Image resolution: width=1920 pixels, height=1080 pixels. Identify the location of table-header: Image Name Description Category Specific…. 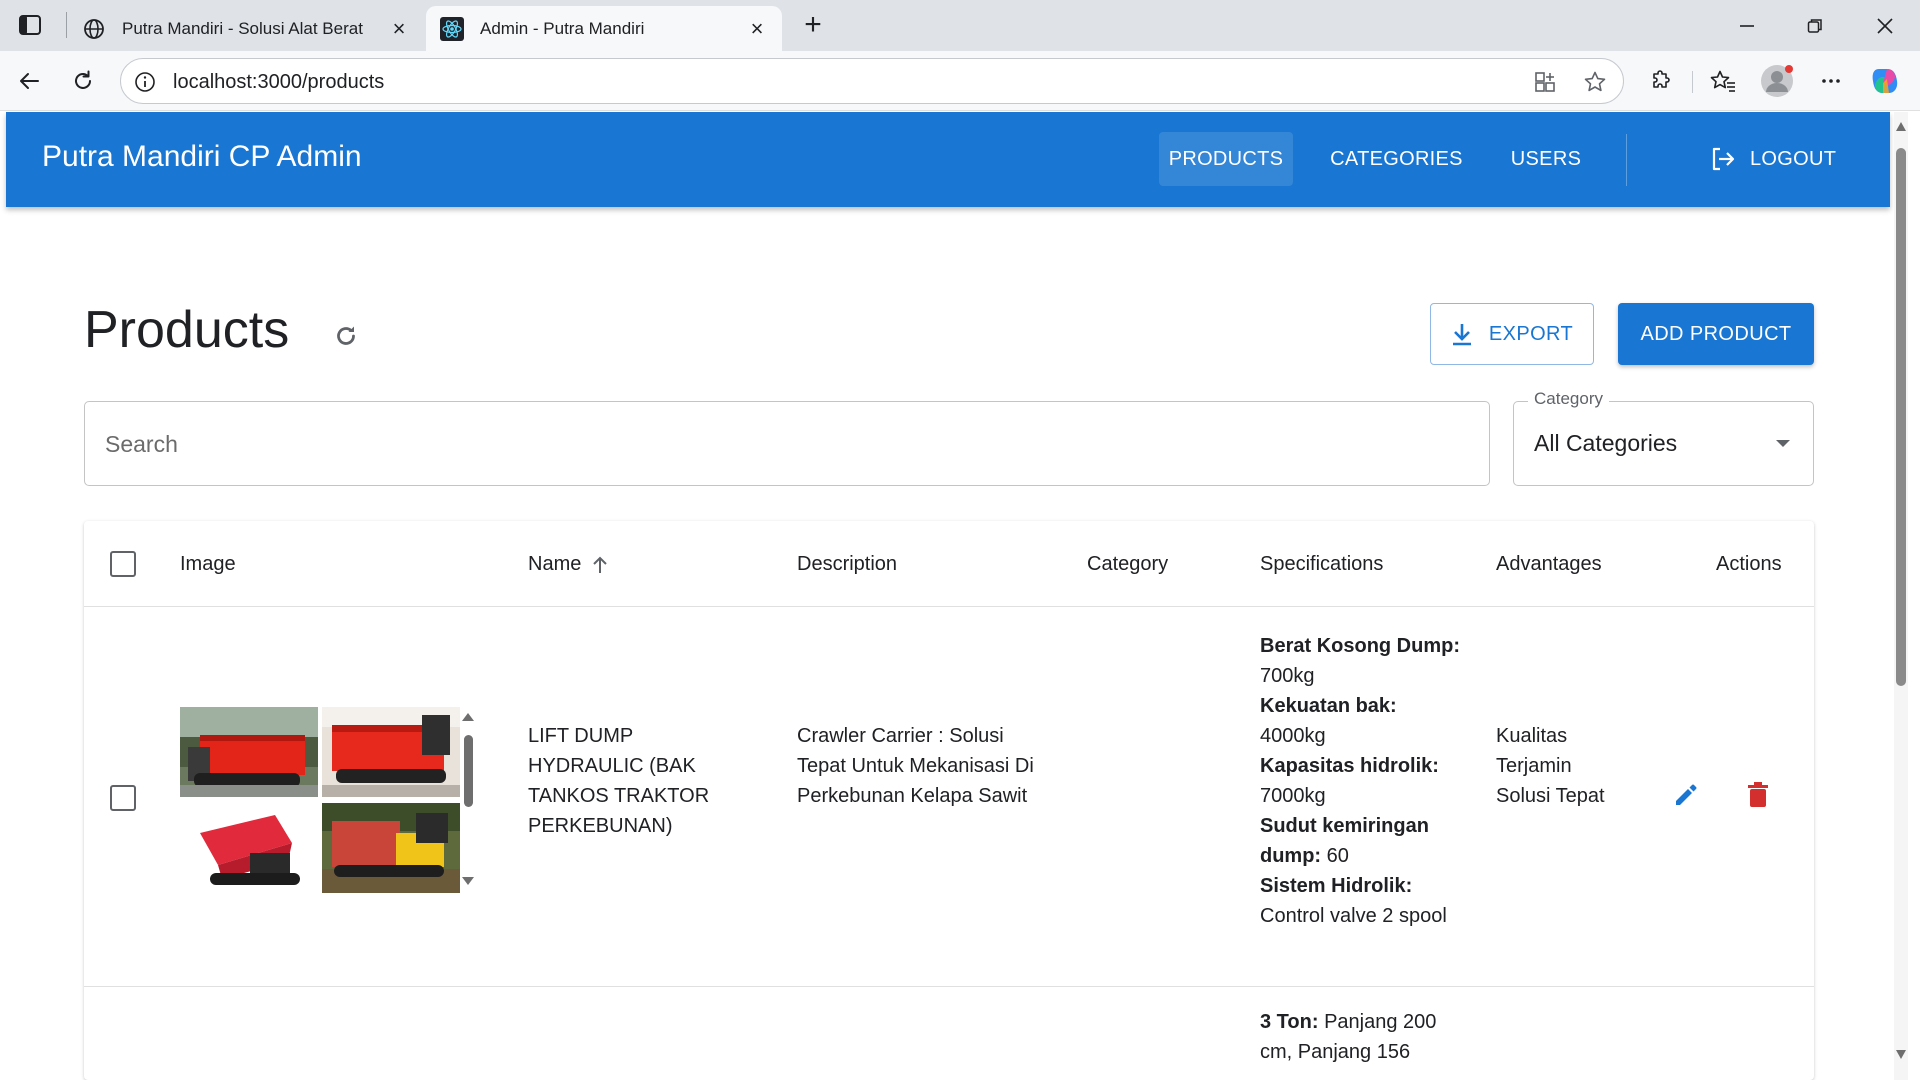
(949, 564).